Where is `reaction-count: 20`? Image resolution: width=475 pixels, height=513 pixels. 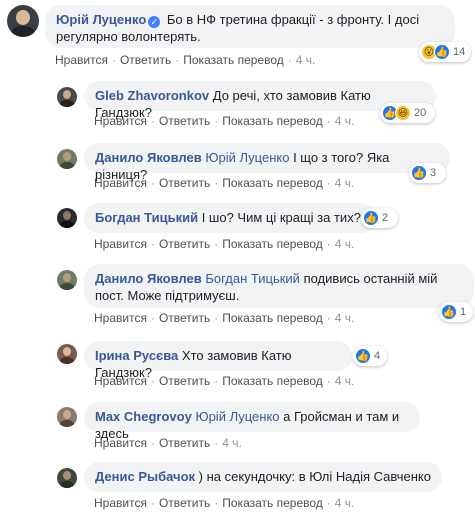
reaction-count: 20 is located at coordinates (420, 113).